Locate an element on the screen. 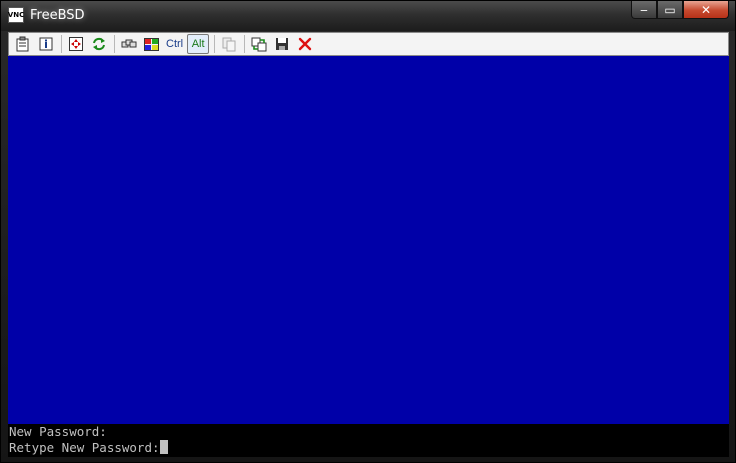 The height and width of the screenshot is (463, 736). file-transfer-icon is located at coordinates (259, 44).